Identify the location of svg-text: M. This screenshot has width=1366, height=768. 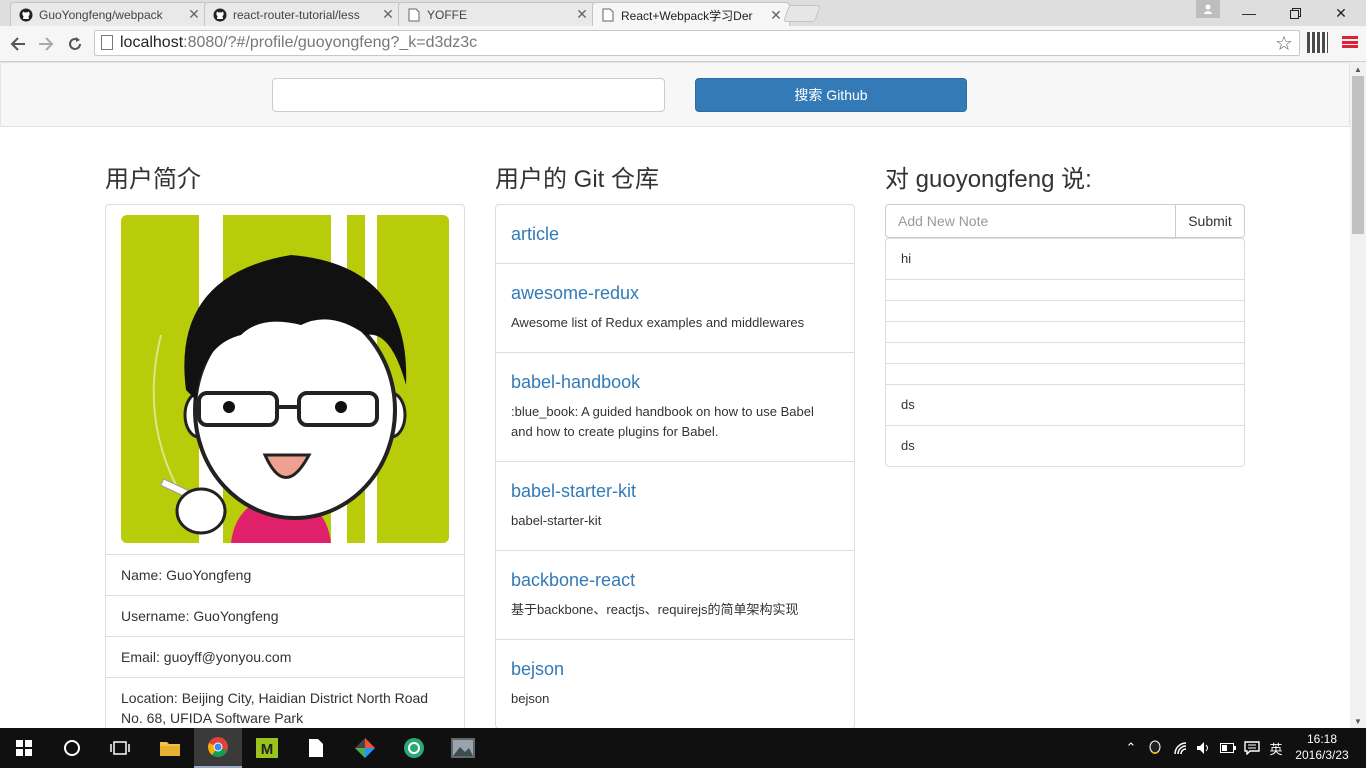
(267, 749).